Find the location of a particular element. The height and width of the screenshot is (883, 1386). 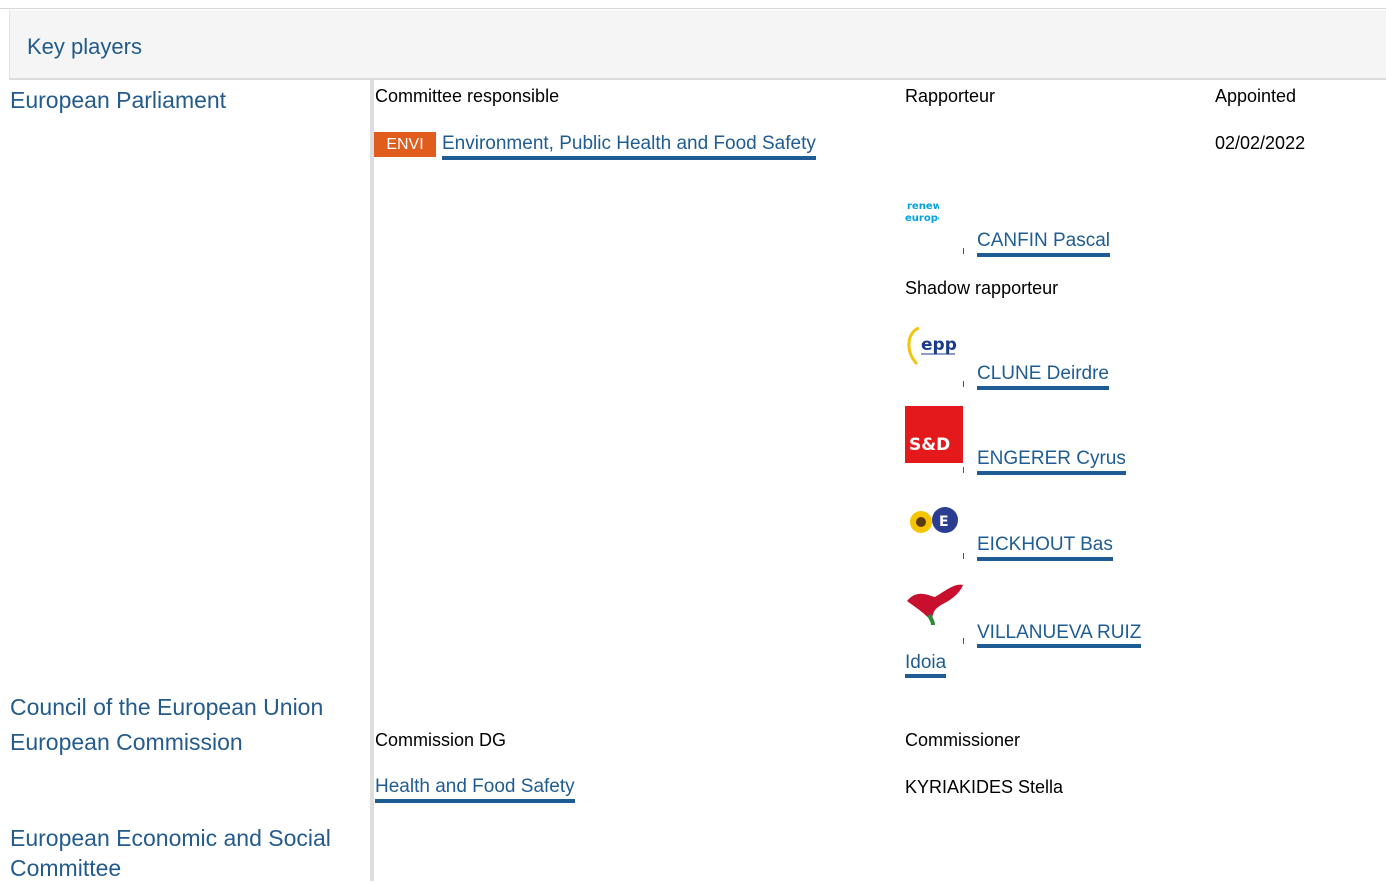

renew-europe-logo: renew europe. is located at coordinates (926, 212).